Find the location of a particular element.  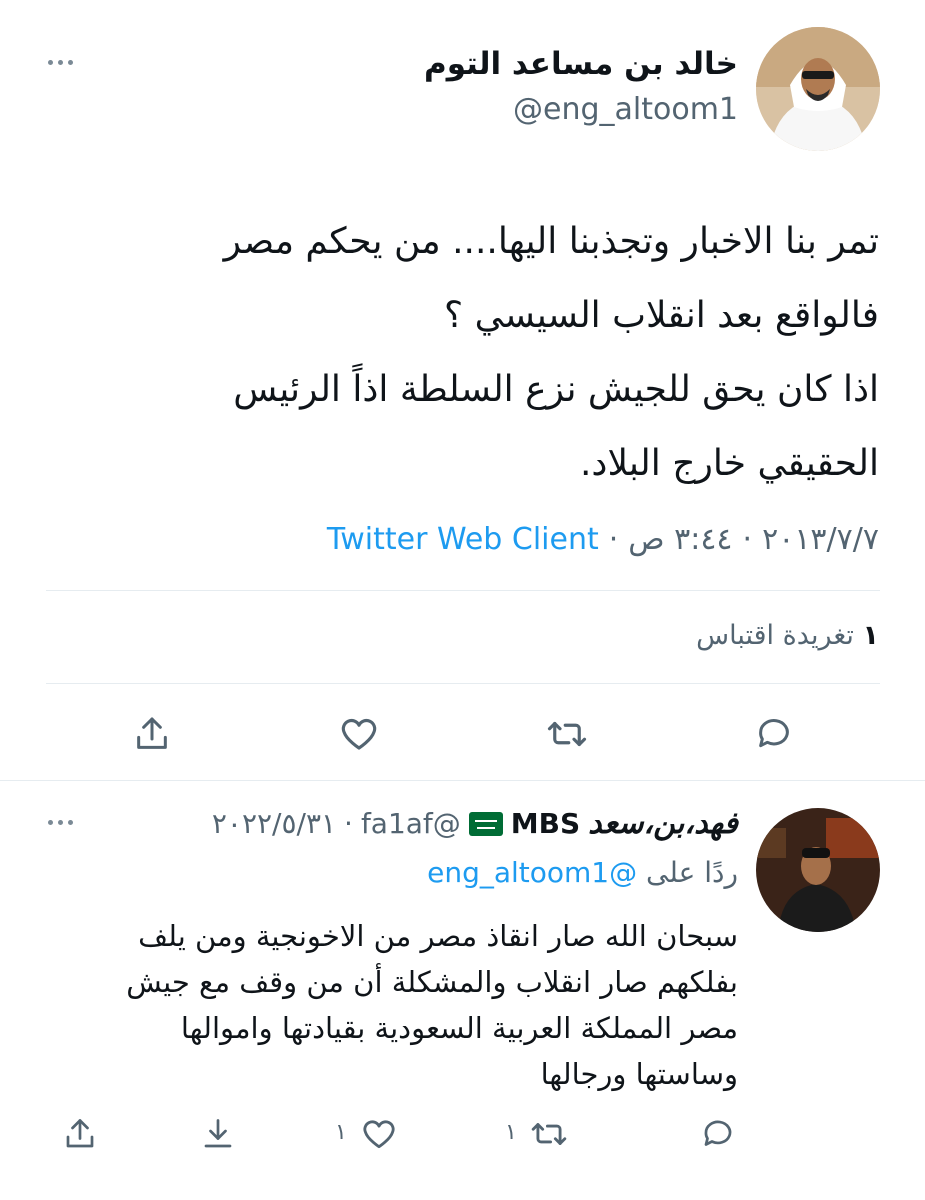

tweet-meta: ٢٠١٣/٧/٧ · ٣:٤٤ ص · Twitter Web Client is located at coordinates (603, 539).